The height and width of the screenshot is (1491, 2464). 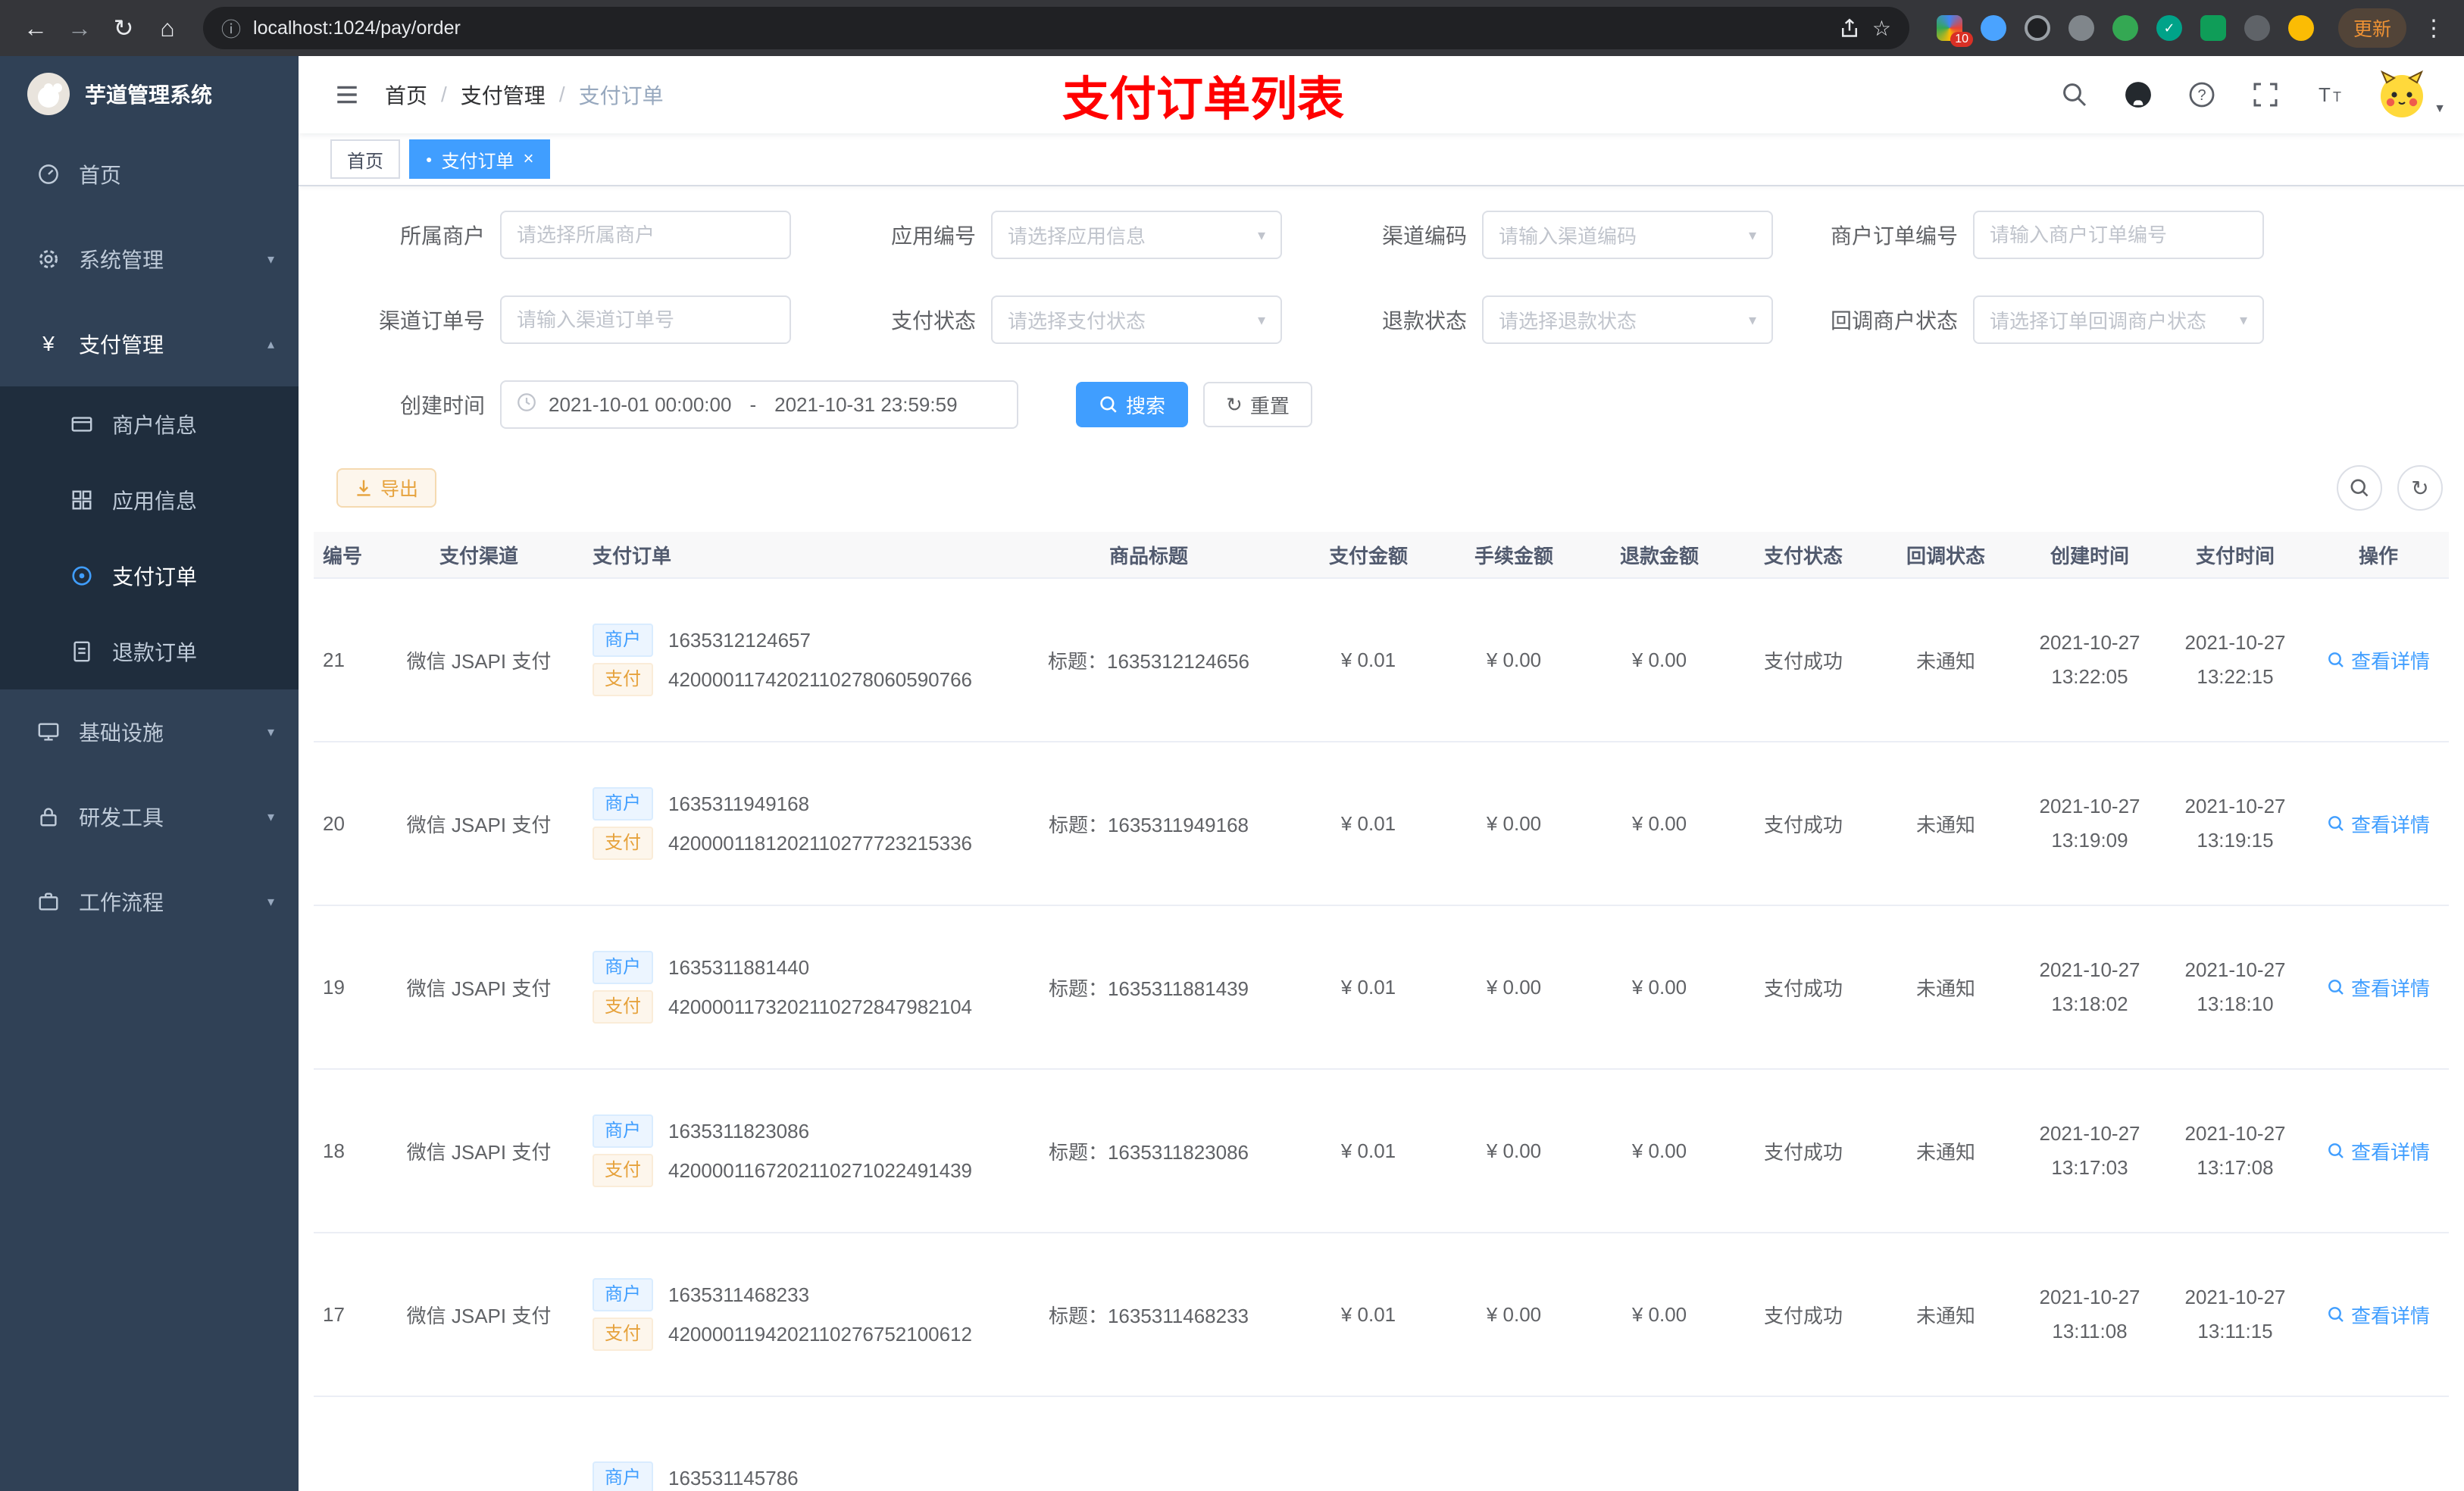 What do you see at coordinates (1381, 488) in the screenshot?
I see `table-toolbar: 导出 ↻` at bounding box center [1381, 488].